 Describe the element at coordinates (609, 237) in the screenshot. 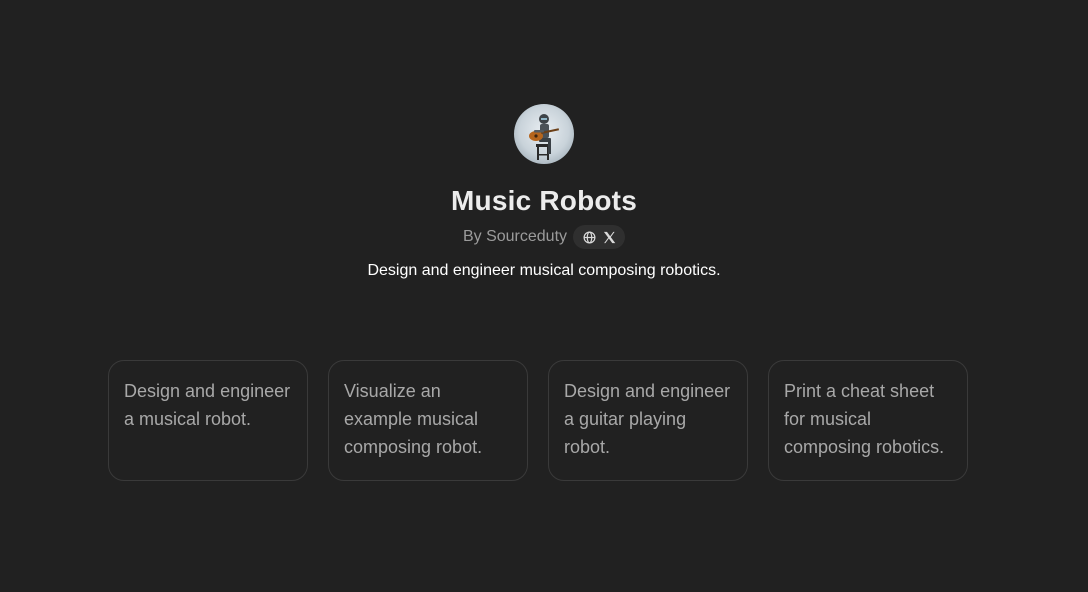

I see `x-logo-icon` at that location.